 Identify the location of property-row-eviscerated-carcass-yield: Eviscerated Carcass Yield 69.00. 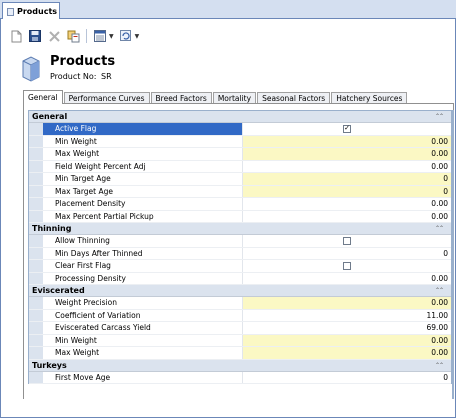
(240, 328).